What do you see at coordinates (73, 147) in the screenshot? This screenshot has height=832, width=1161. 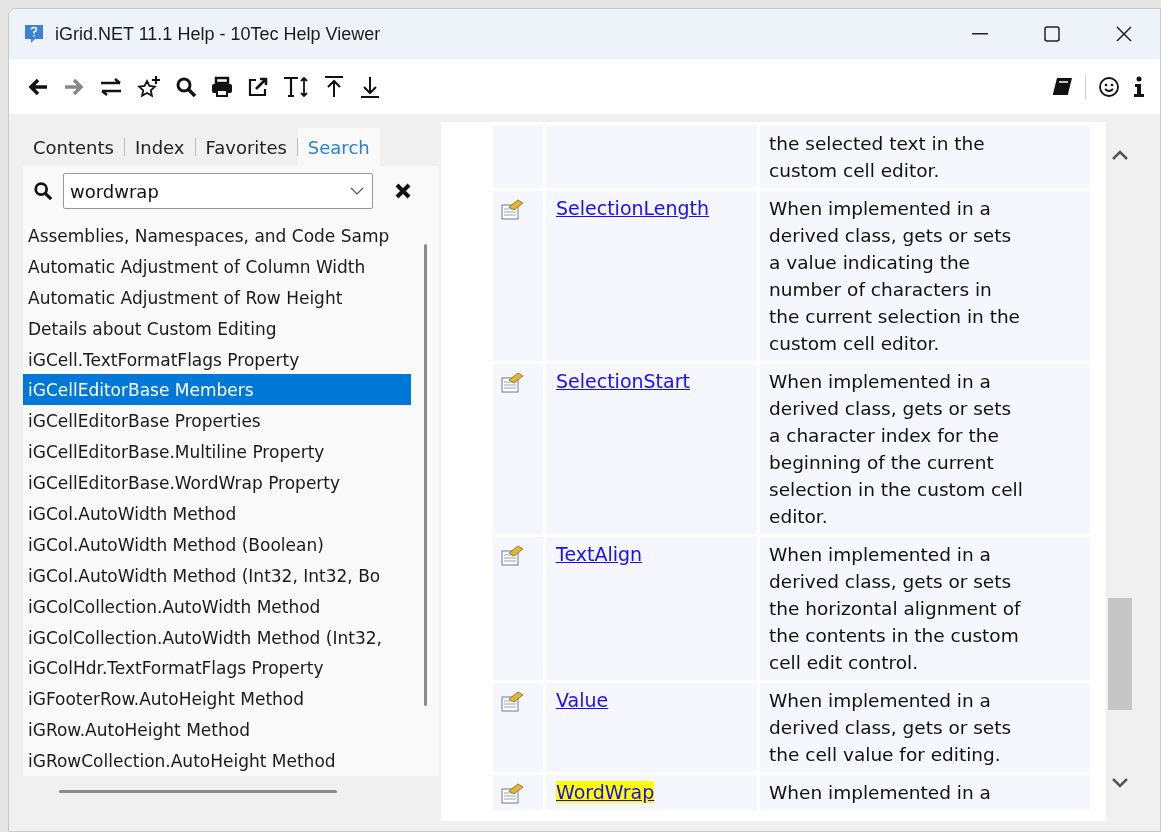 I see `tab: Contents` at bounding box center [73, 147].